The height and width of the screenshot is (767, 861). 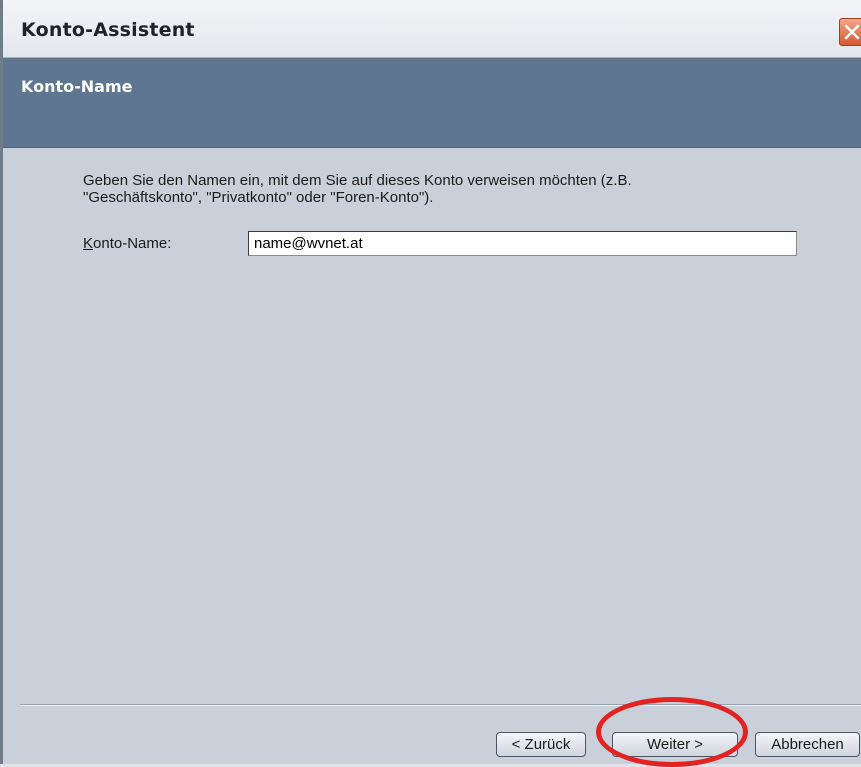 I want to click on close-button, so click(x=850, y=32).